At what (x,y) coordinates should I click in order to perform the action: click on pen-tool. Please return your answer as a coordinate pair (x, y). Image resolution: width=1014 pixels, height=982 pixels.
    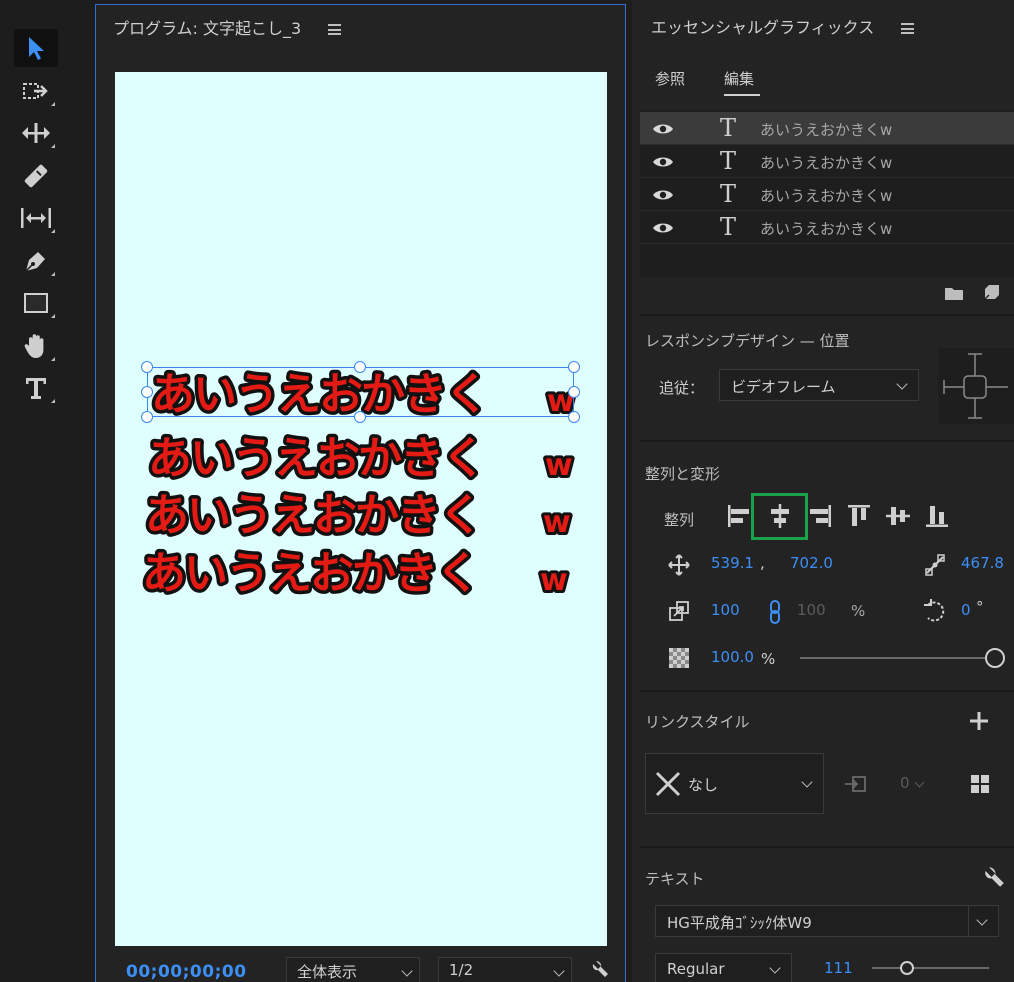
    Looking at the image, I should click on (36, 261).